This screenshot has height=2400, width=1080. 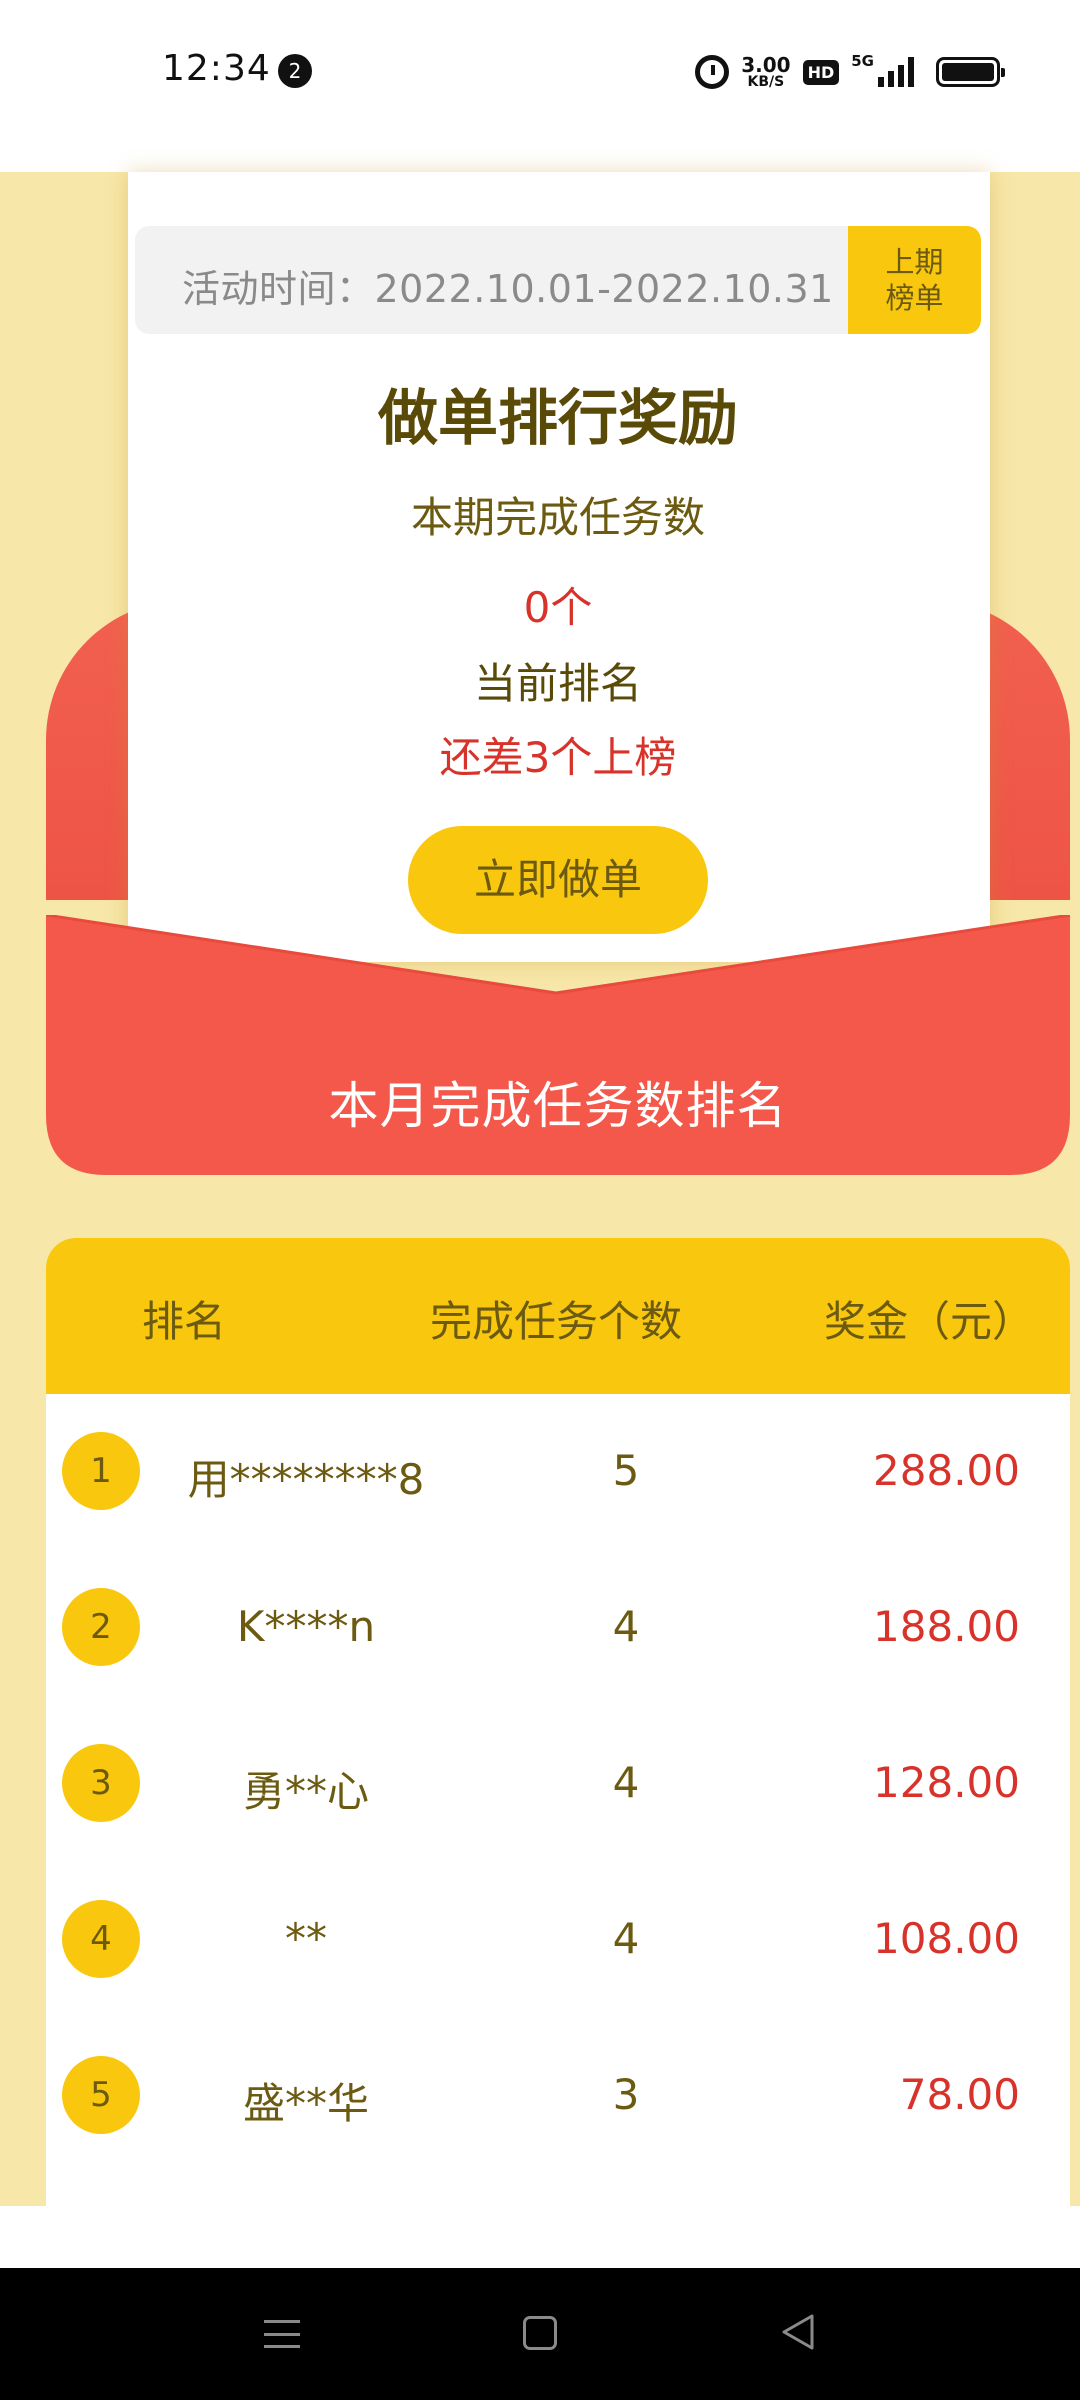 I want to click on bonus-amount: 78.00, so click(x=959, y=2094).